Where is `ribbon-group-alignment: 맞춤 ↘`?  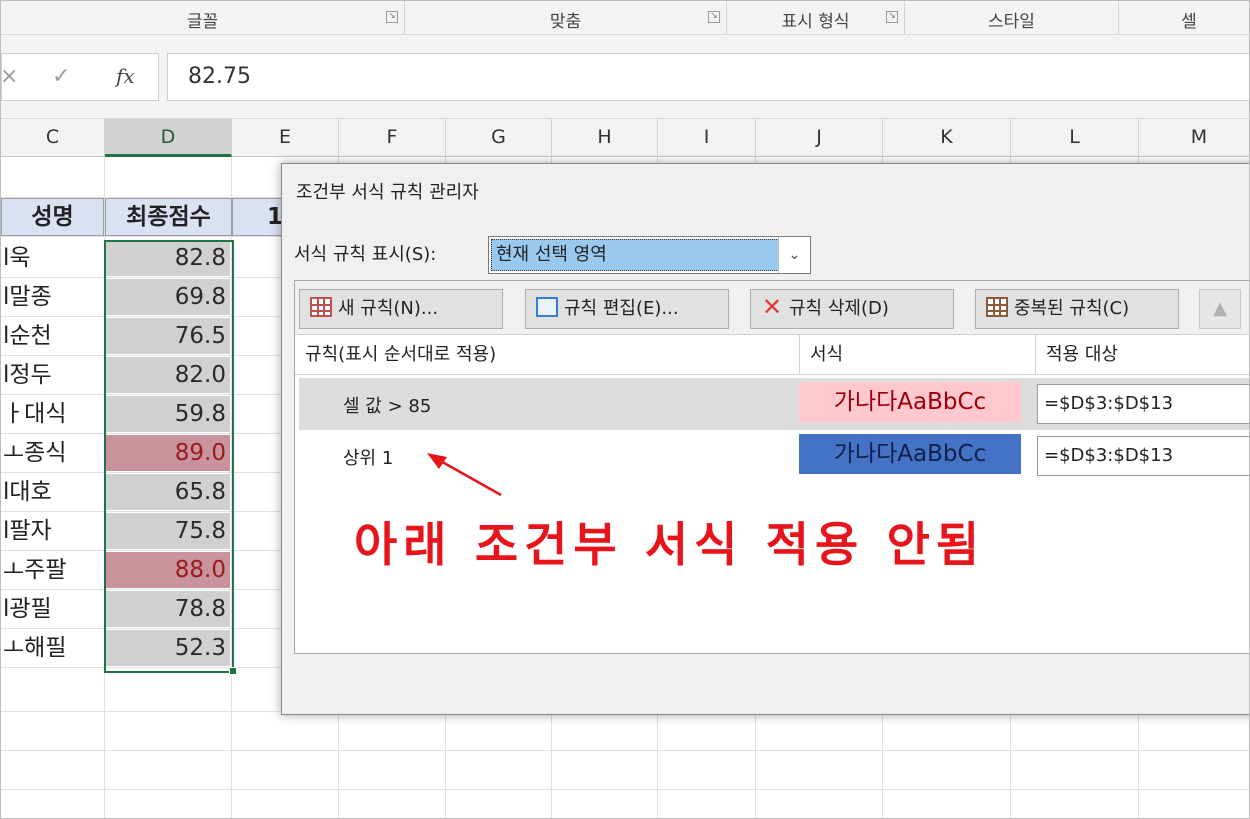
ribbon-group-alignment: 맞춤 ↘ is located at coordinates (566, 18).